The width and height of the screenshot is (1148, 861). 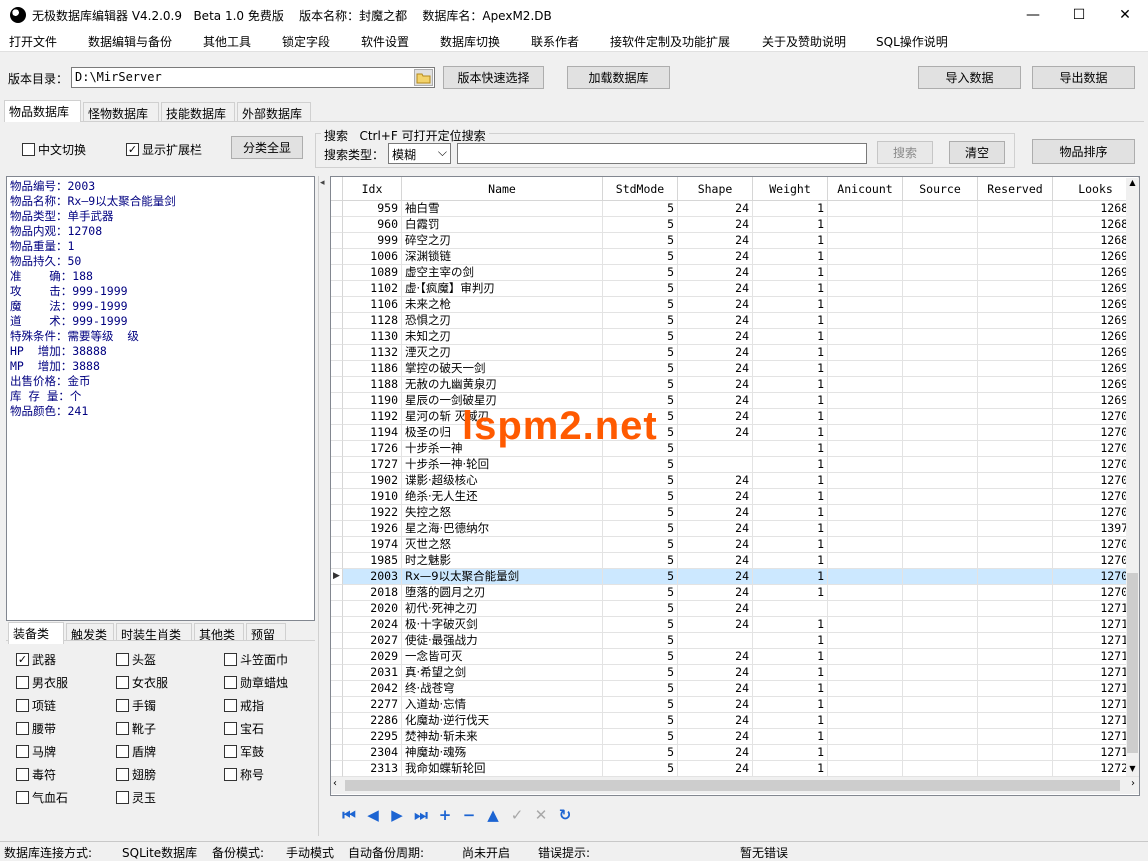 I want to click on edit-record-icon: ▲, so click(x=493, y=815).